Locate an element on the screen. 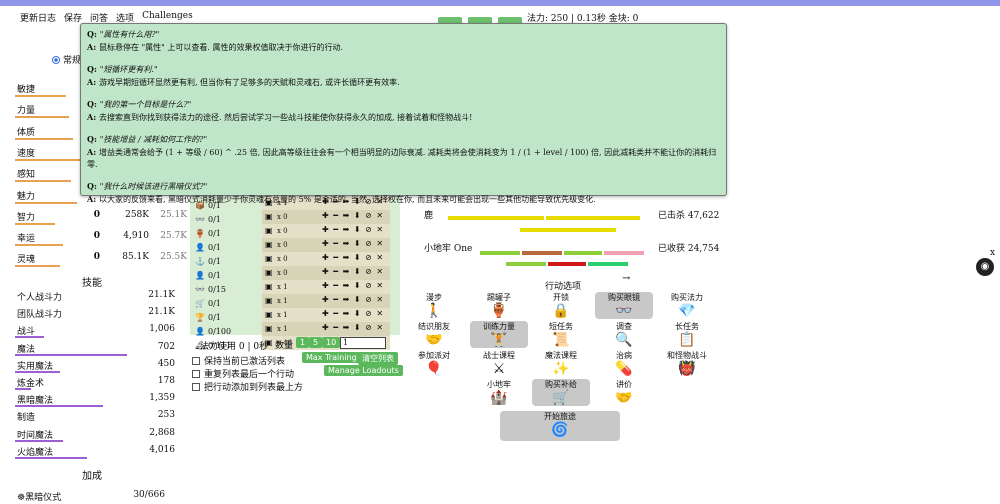 Image resolution: width=1000 pixels, height=504 pixels. stat-row: 幸运 0 4,910 25.7K is located at coordinates (101, 236).